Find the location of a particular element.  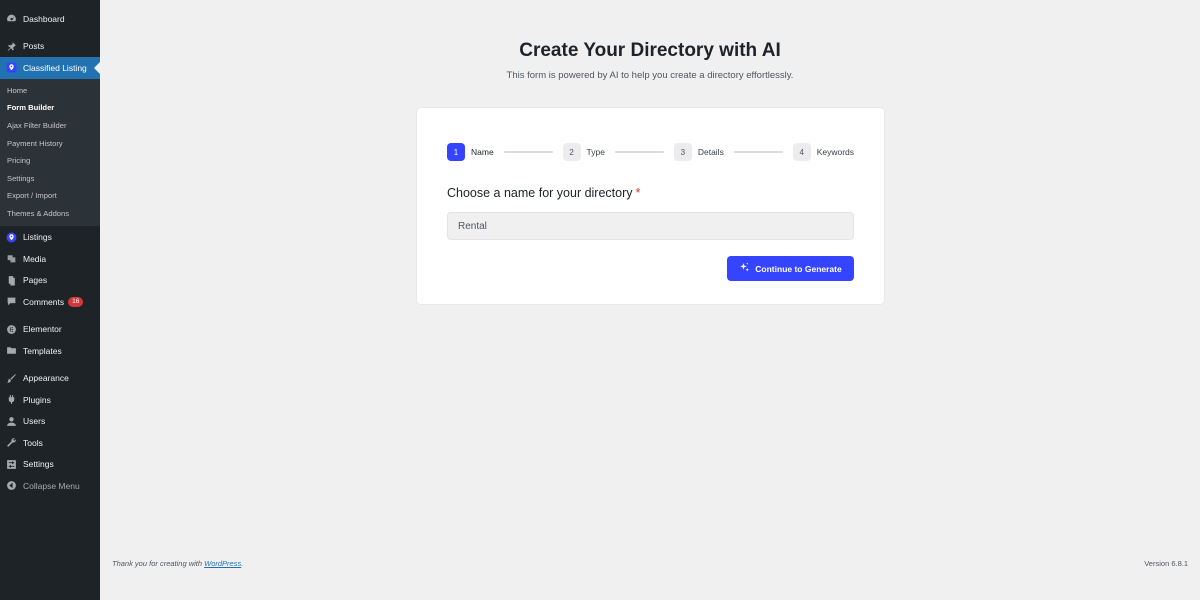

submenu-item-payment-history: Payment History is located at coordinates (50, 143).